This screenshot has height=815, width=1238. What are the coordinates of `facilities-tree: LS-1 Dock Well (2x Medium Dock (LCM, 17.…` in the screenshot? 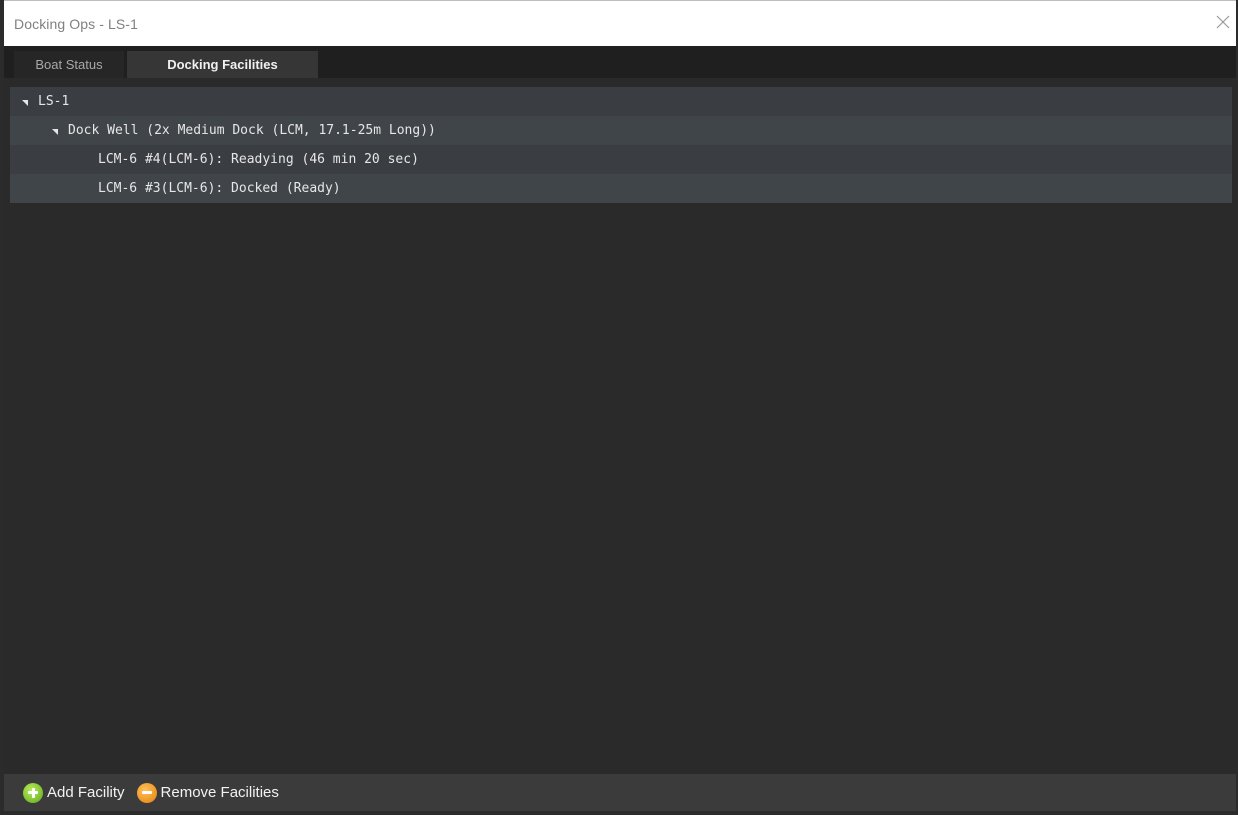 It's located at (621, 145).